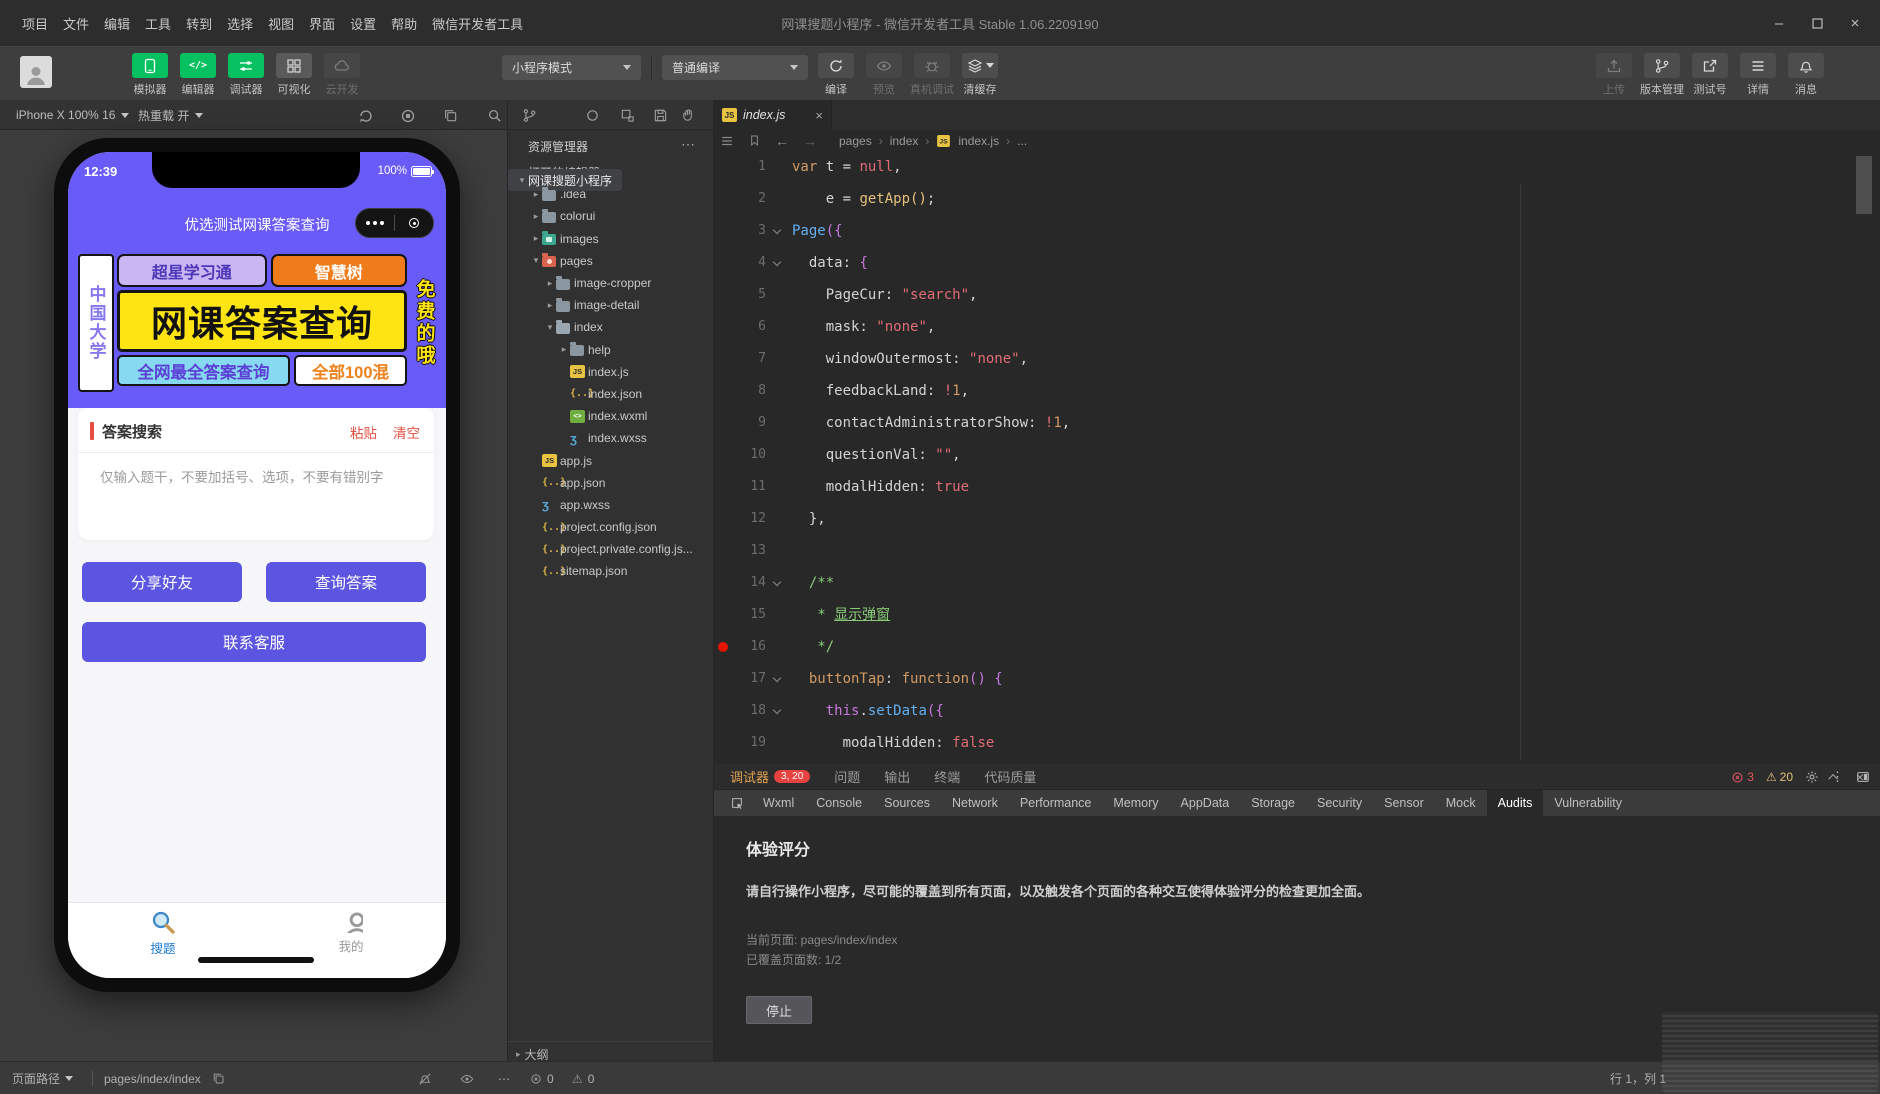 The height and width of the screenshot is (1094, 1880). I want to click on notification-toggle-icon, so click(425, 1078).